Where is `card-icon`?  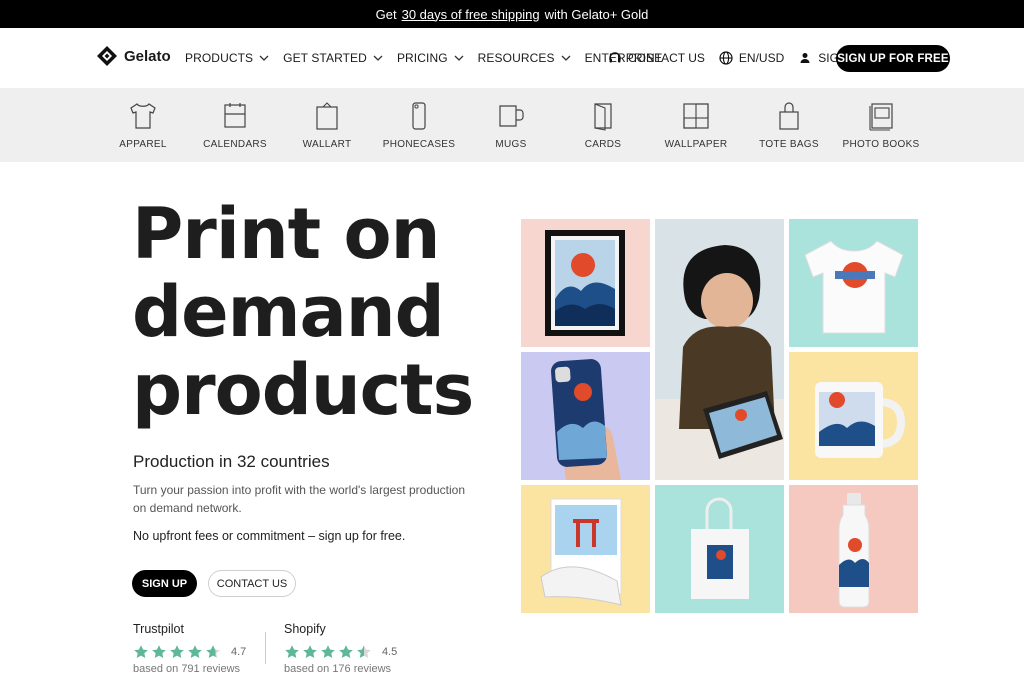
card-icon is located at coordinates (603, 117).